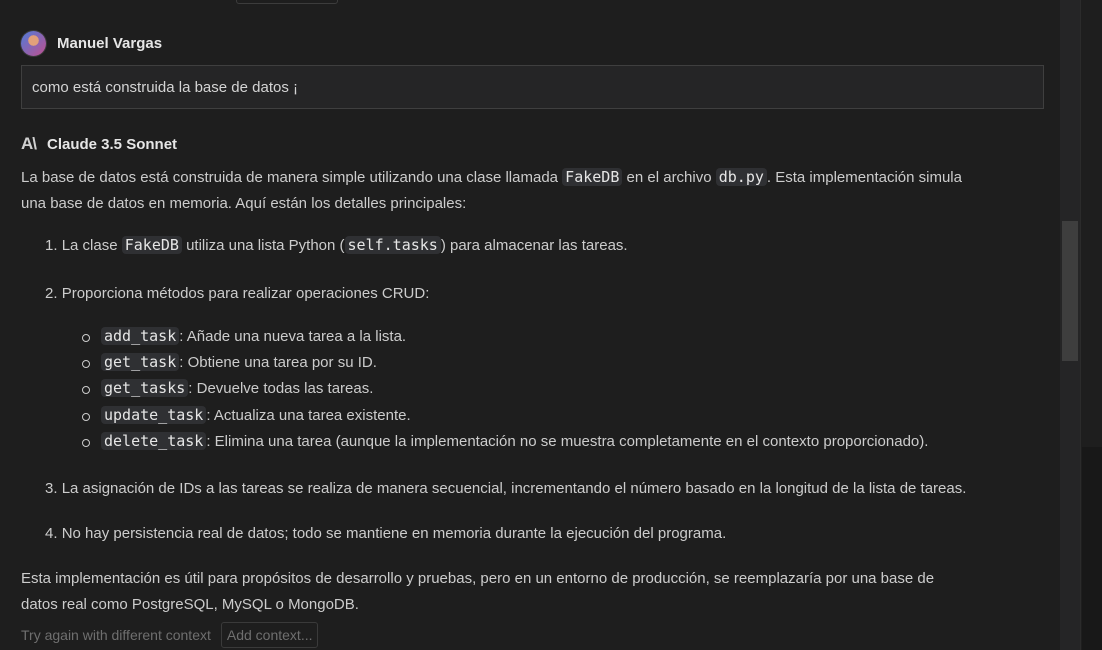  What do you see at coordinates (263, 245) in the screenshot?
I see `list-text: utiliza una lista Python (` at bounding box center [263, 245].